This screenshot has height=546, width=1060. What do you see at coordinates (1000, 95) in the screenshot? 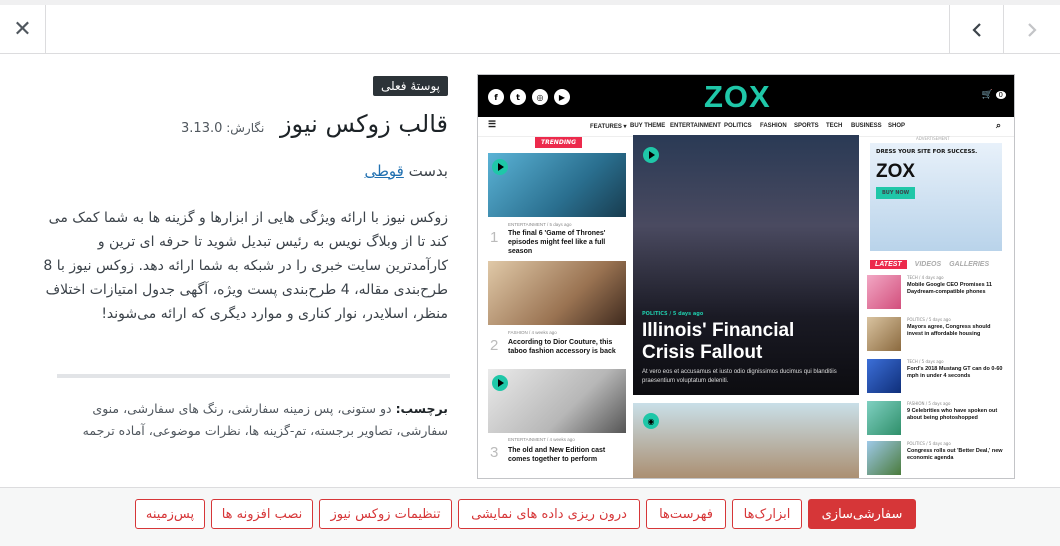
I see `cart-count: 0` at bounding box center [1000, 95].